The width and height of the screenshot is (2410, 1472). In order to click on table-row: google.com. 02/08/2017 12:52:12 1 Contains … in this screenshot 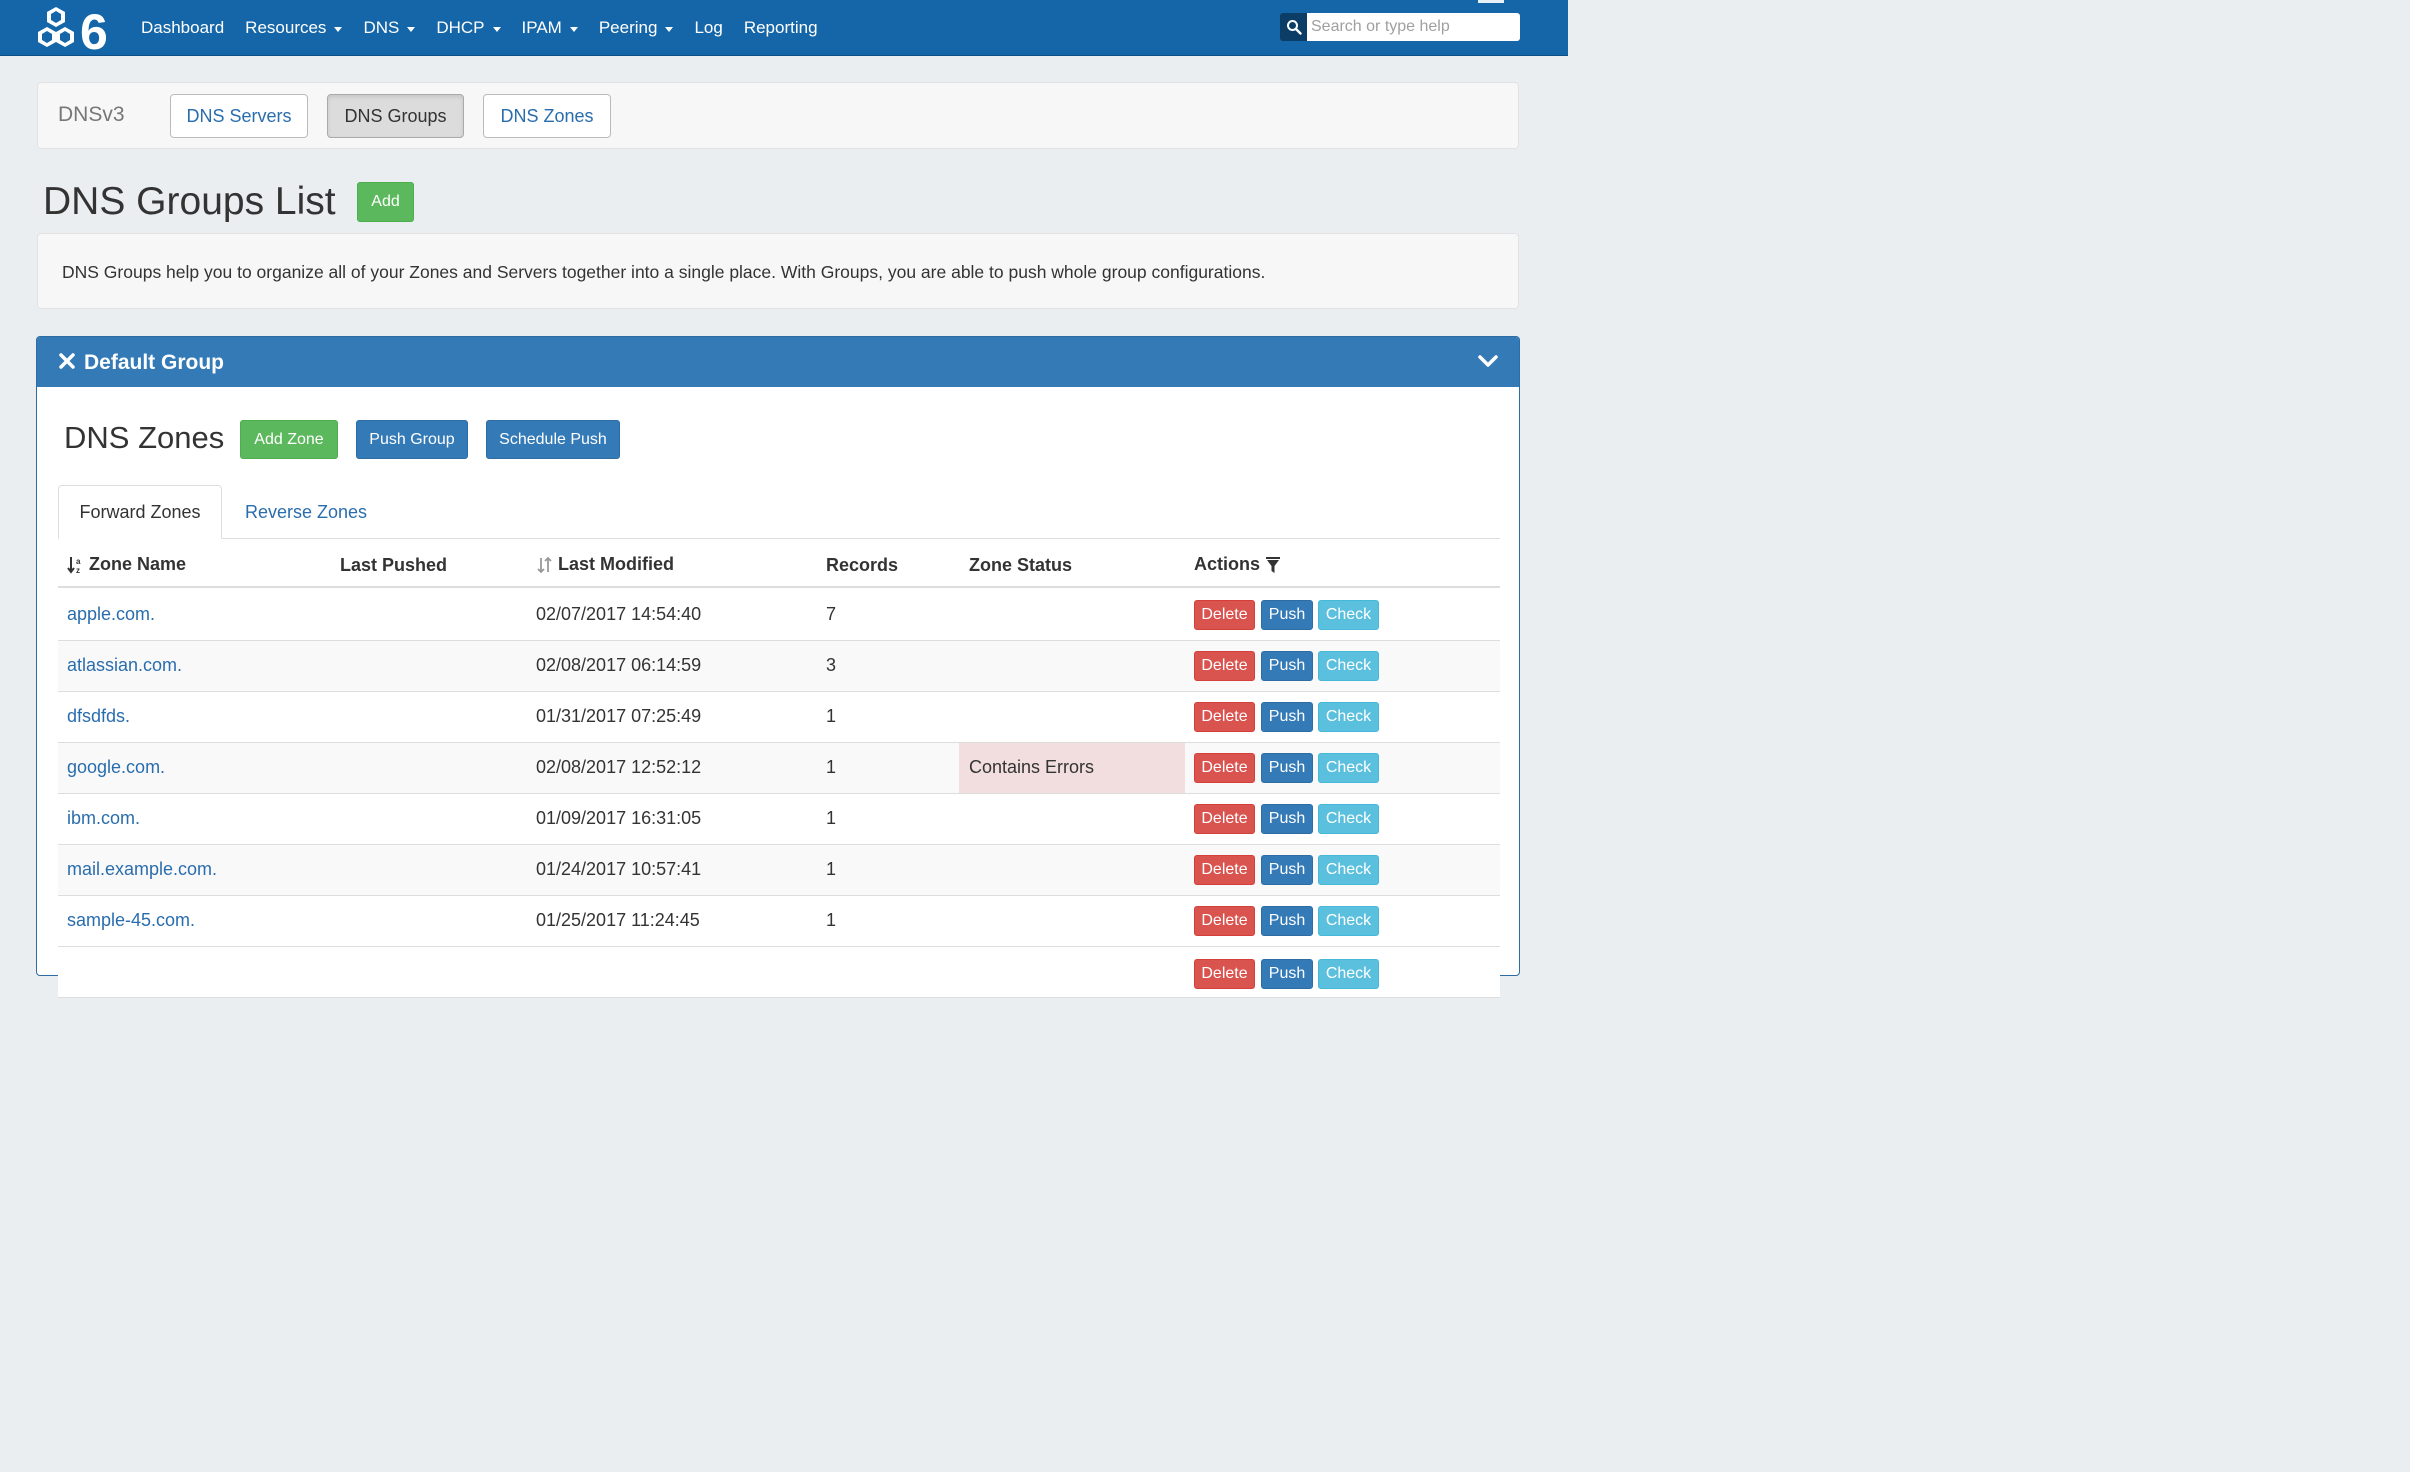, I will do `click(779, 768)`.